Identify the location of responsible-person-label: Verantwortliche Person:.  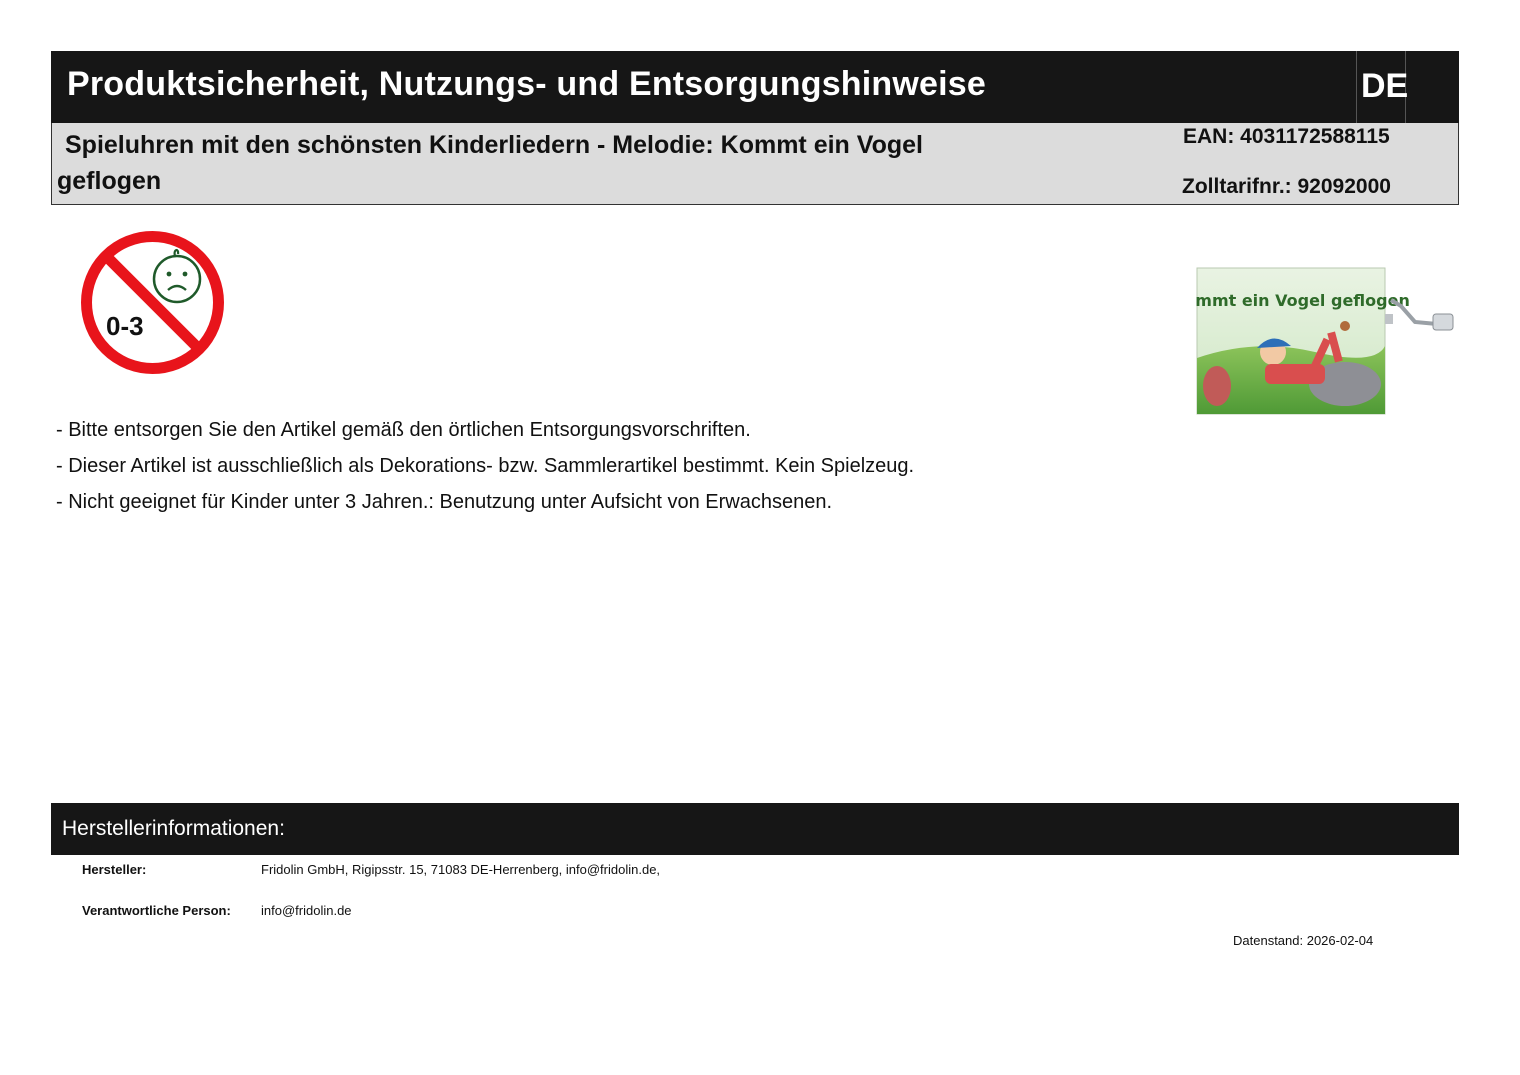
(156, 910).